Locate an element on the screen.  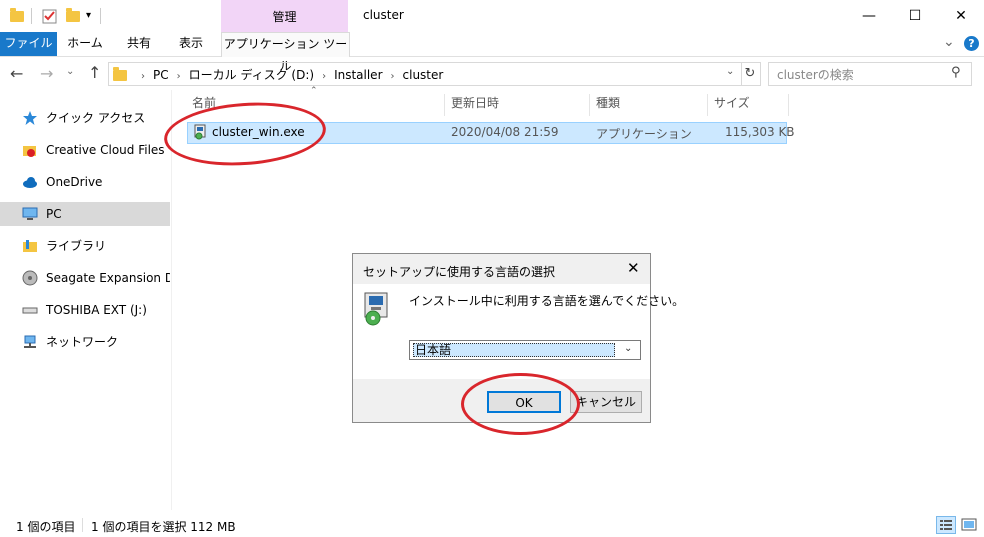
language-select-value: 日本語 is located at coordinates (514, 350).